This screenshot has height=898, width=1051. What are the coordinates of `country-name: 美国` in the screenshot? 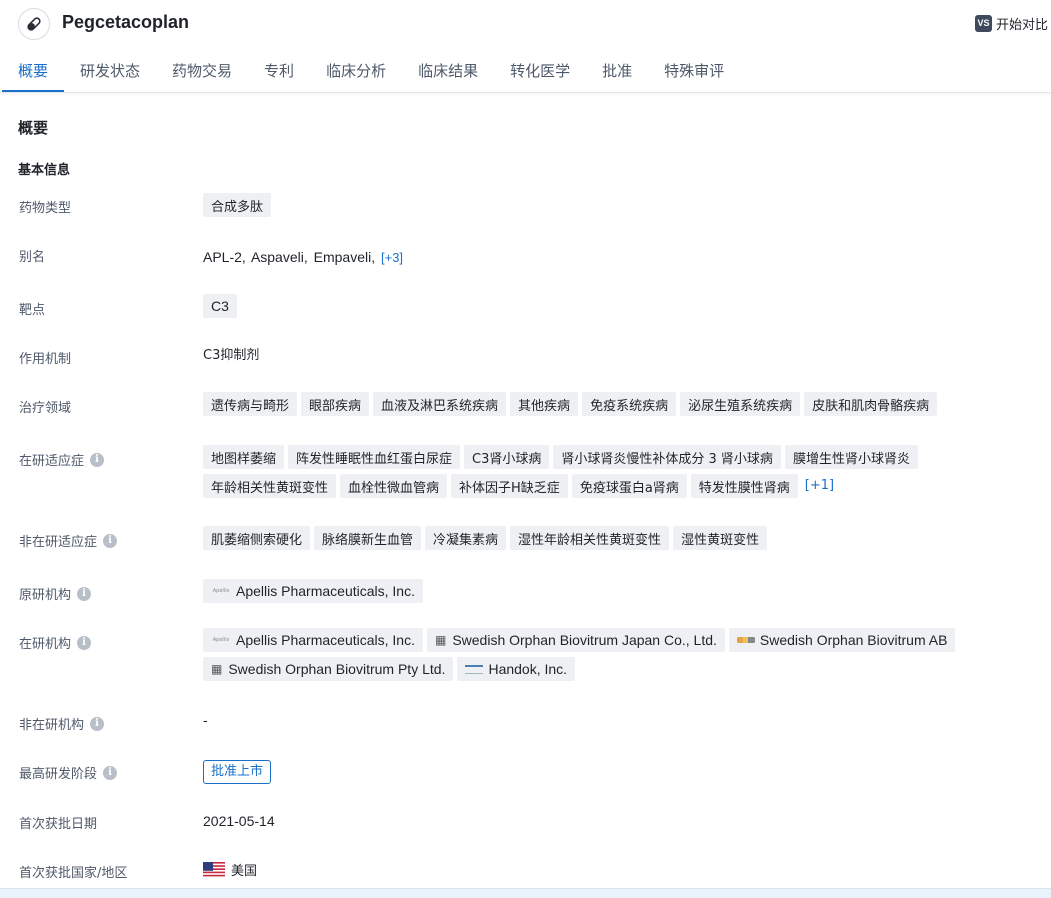 It's located at (244, 871).